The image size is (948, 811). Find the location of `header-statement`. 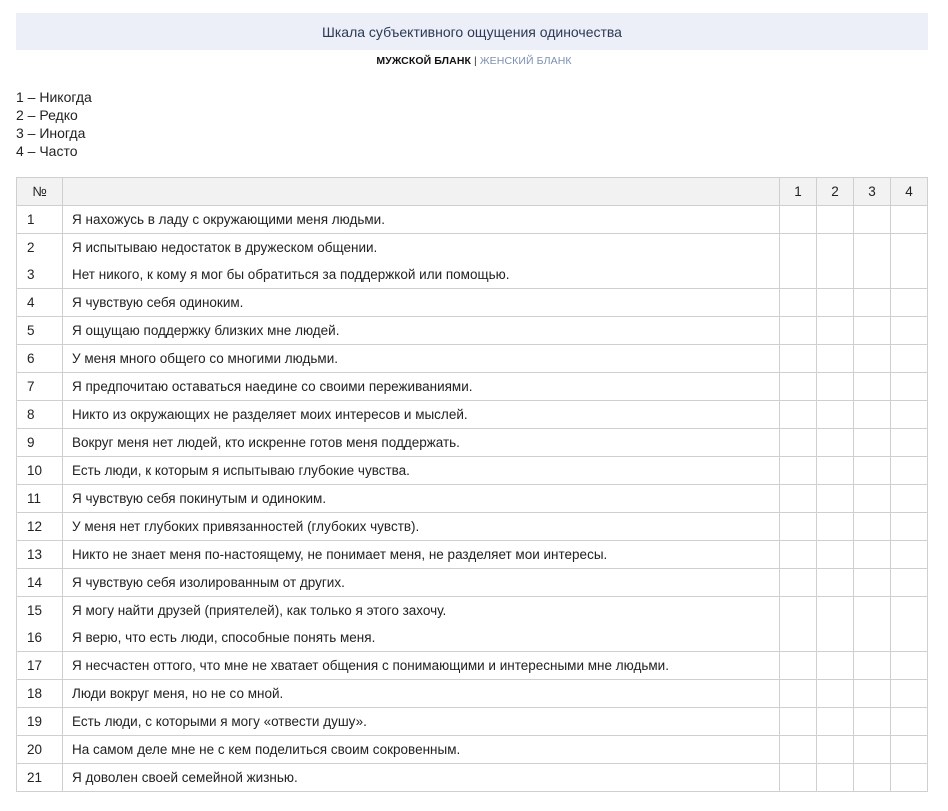

header-statement is located at coordinates (421, 191).